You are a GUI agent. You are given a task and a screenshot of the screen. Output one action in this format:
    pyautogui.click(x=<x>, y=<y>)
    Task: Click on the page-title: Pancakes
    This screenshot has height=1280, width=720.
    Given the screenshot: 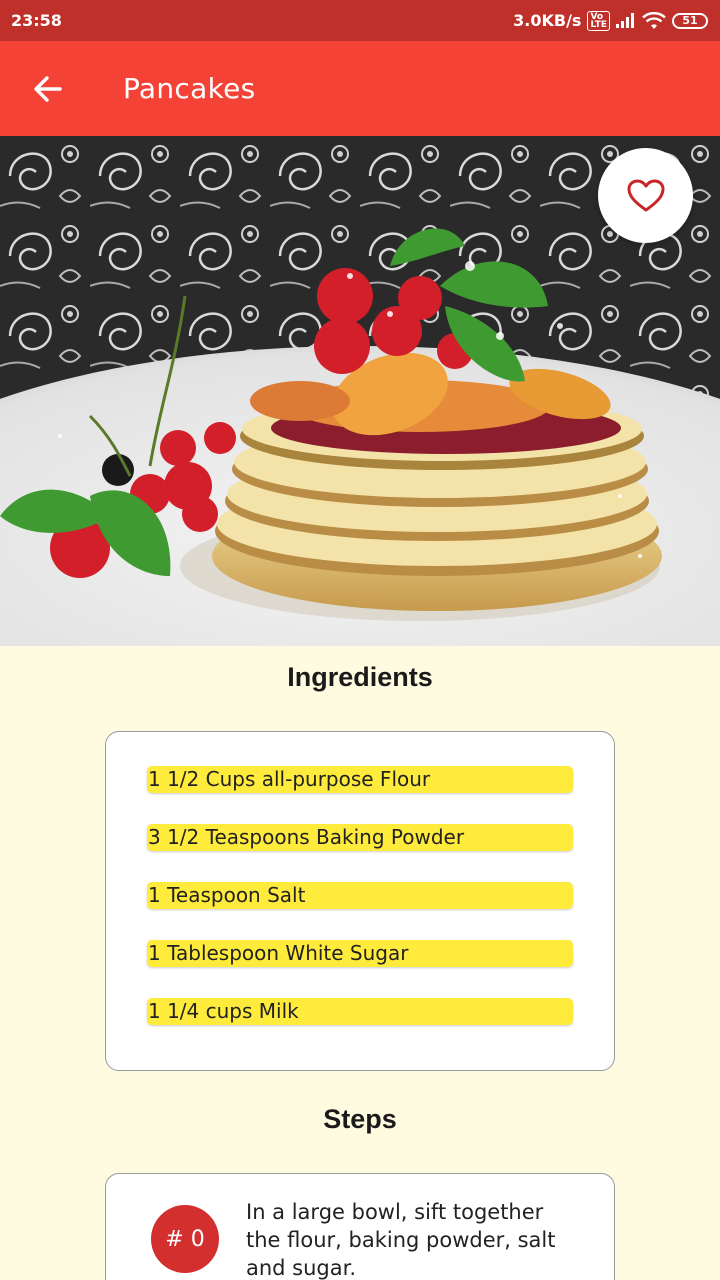 What is the action you would take?
    pyautogui.click(x=189, y=88)
    